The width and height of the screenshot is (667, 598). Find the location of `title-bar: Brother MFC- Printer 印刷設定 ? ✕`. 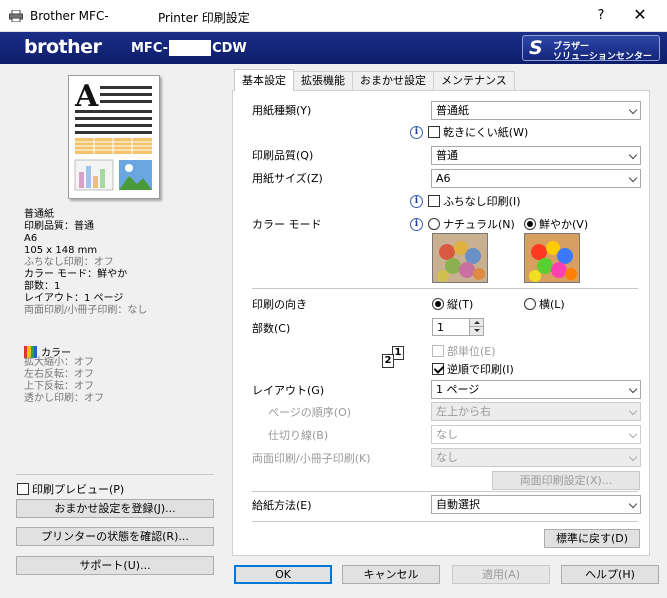

title-bar: Brother MFC- Printer 印刷設定 ? ✕ is located at coordinates (333, 16).